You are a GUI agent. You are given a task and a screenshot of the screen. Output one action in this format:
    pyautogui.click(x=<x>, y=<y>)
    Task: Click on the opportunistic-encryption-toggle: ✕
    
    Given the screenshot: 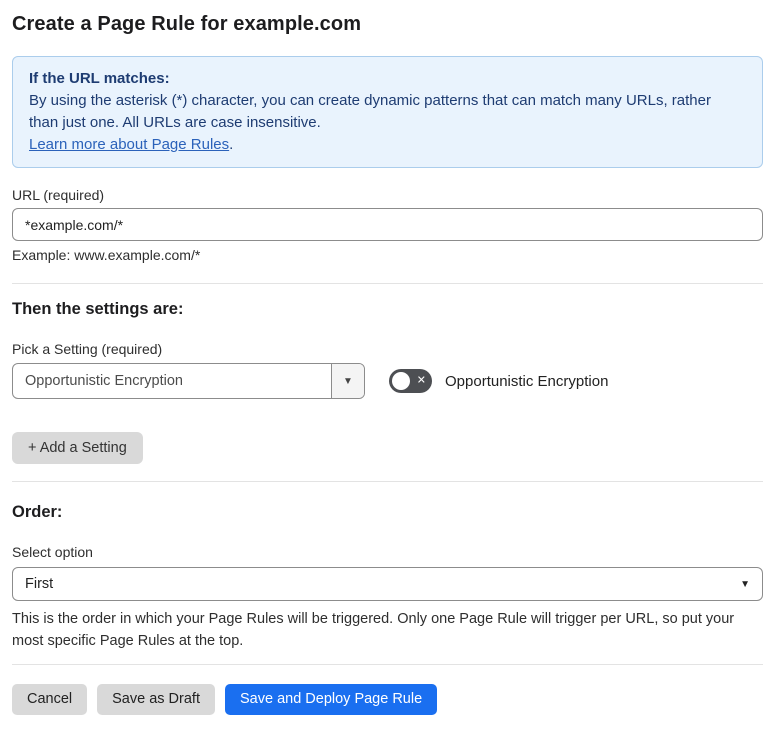 What is the action you would take?
    pyautogui.click(x=410, y=381)
    